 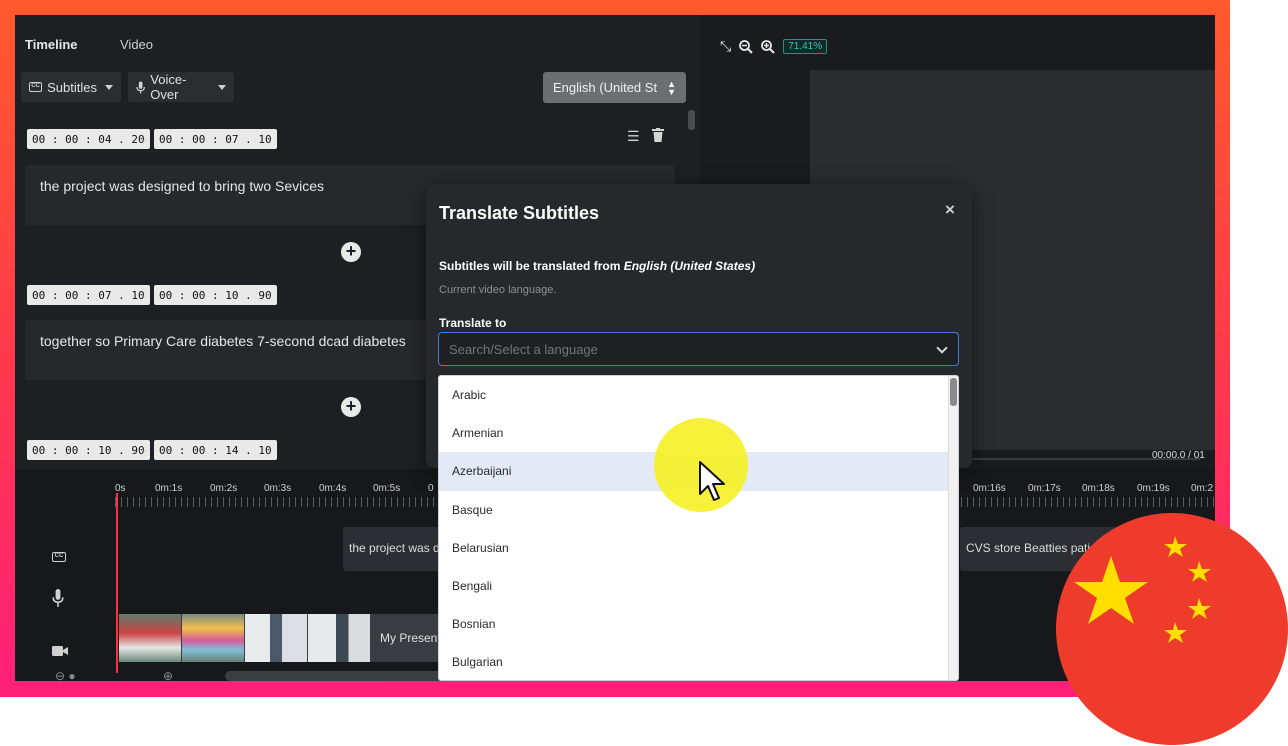 I want to click on fit-screen-icon: ⤡, so click(x=725, y=46).